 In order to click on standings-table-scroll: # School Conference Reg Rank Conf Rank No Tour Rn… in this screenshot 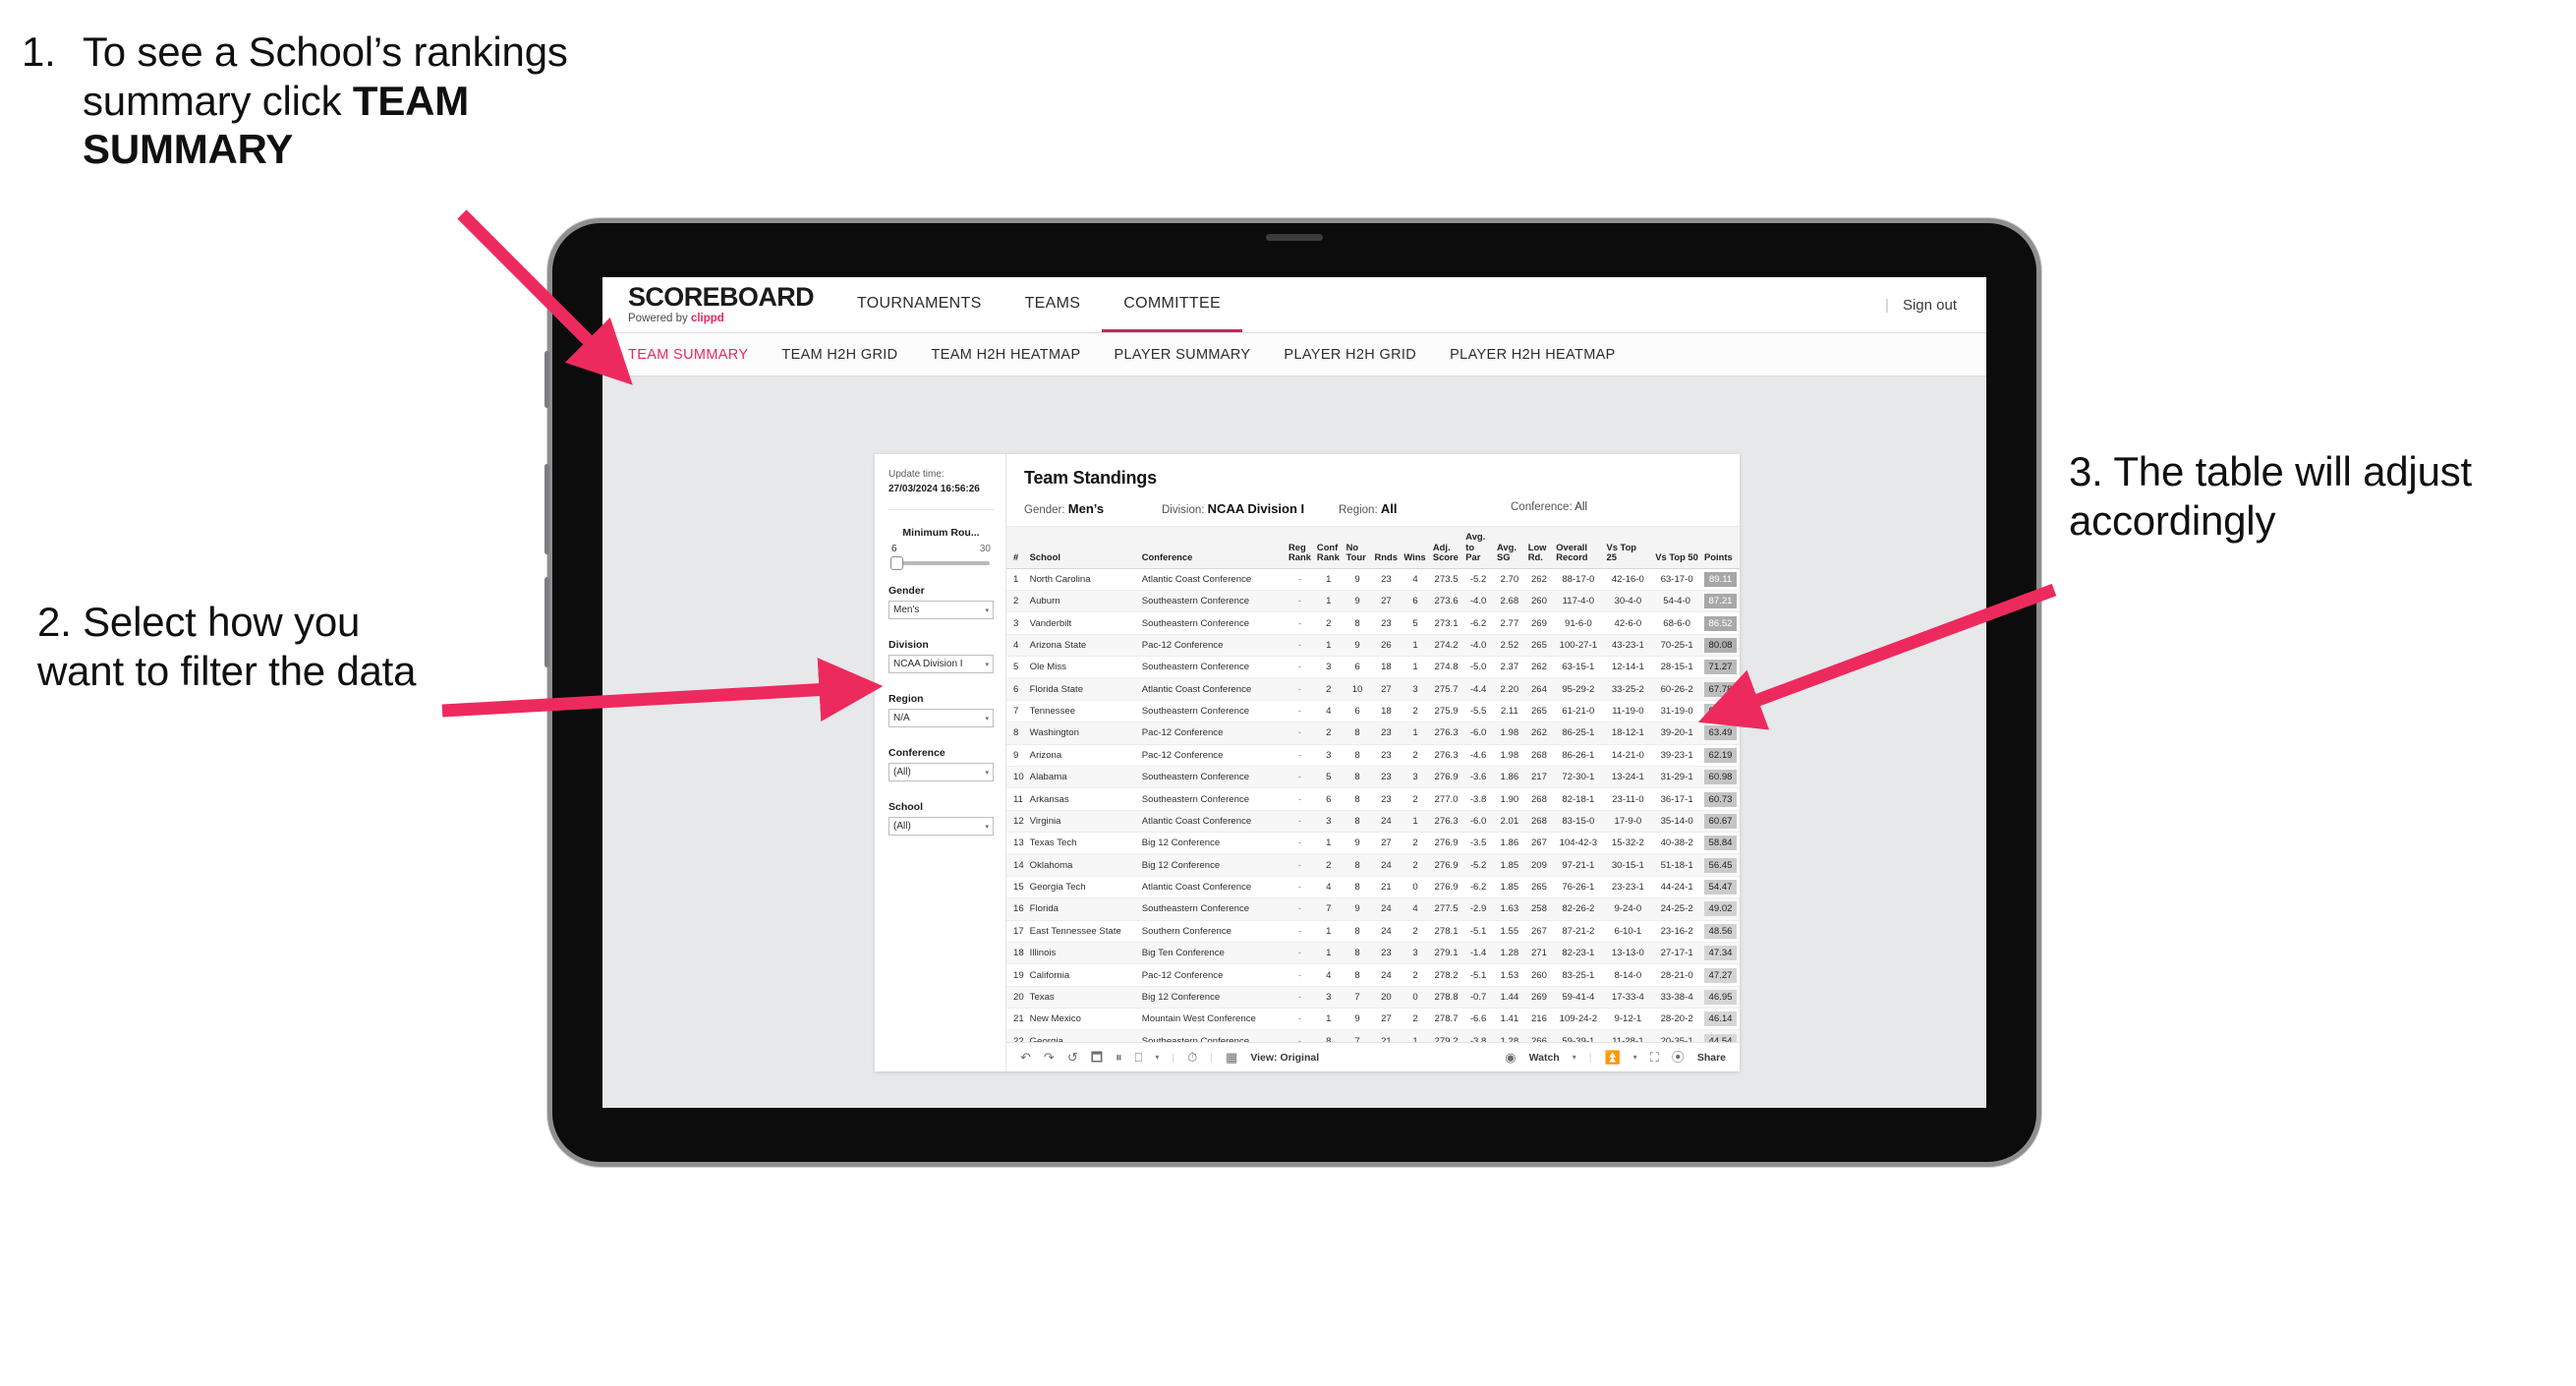, I will do `click(1373, 784)`.